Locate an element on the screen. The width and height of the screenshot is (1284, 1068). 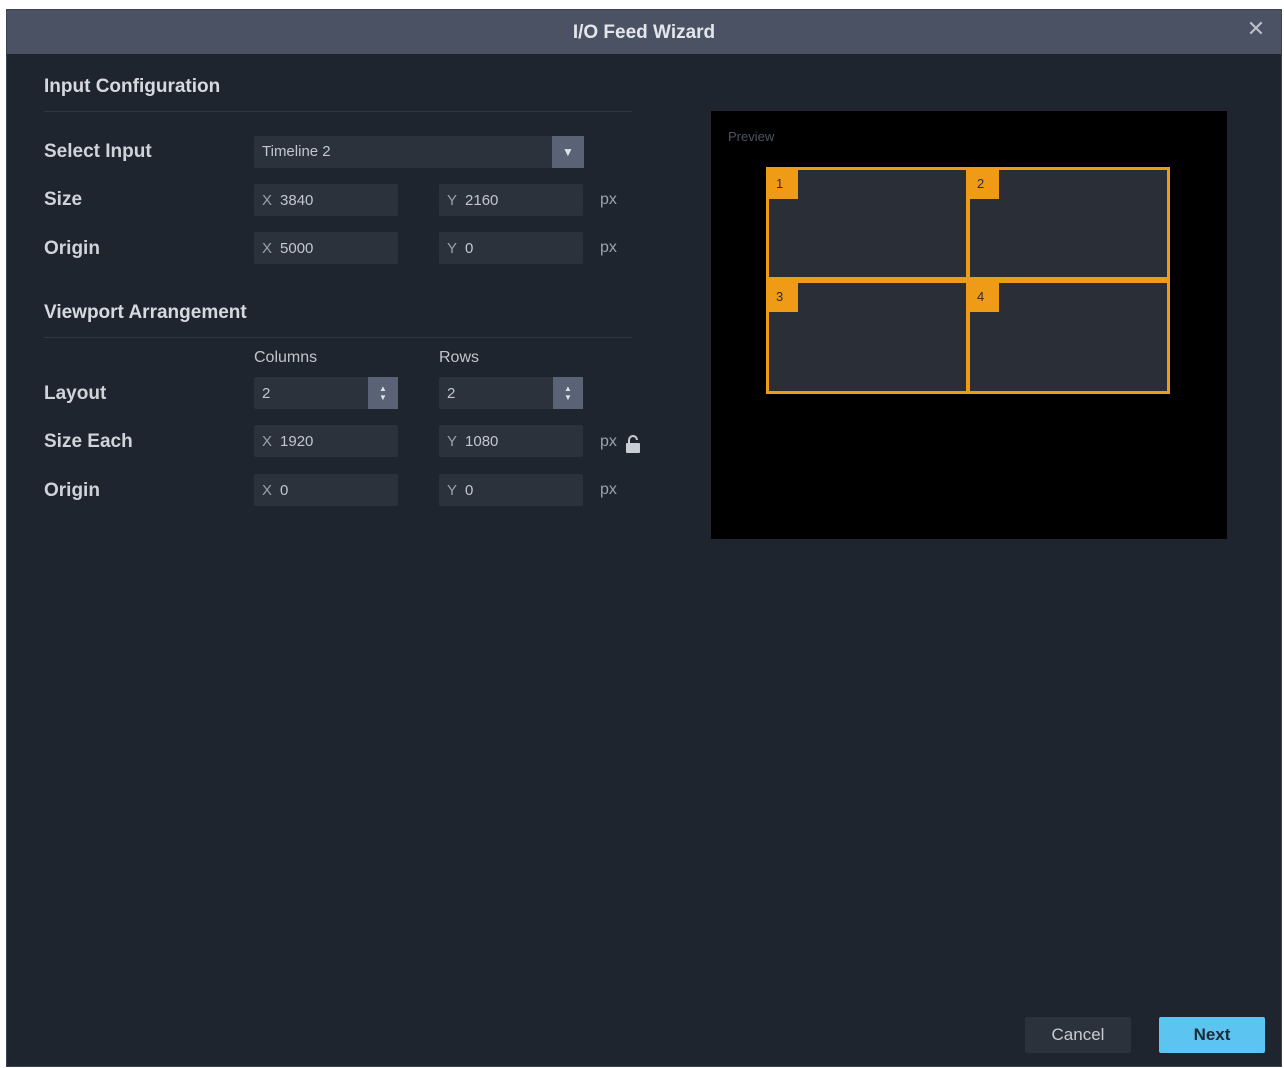
origin-y-field: Y 0 is located at coordinates (511, 248).